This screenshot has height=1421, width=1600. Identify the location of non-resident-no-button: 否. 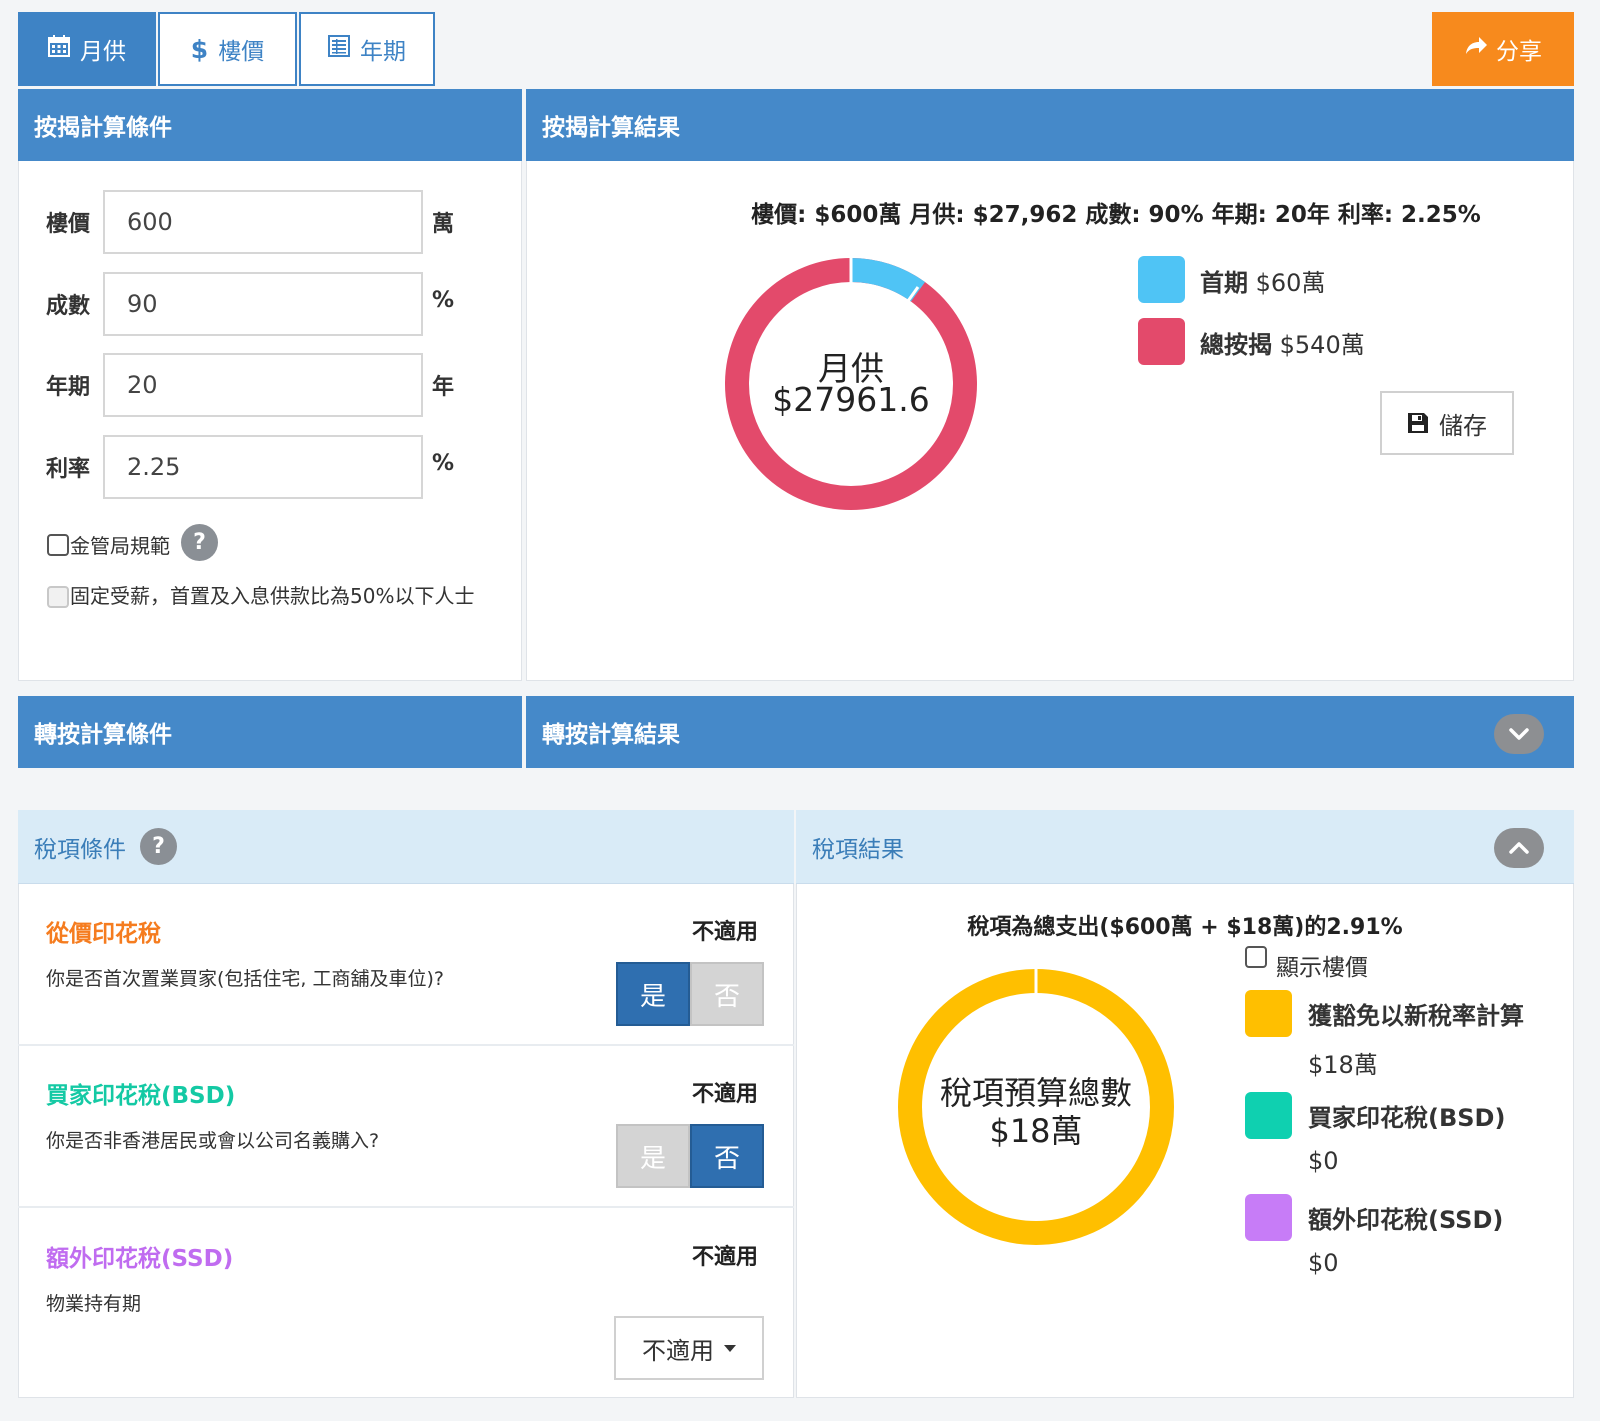
(727, 1156).